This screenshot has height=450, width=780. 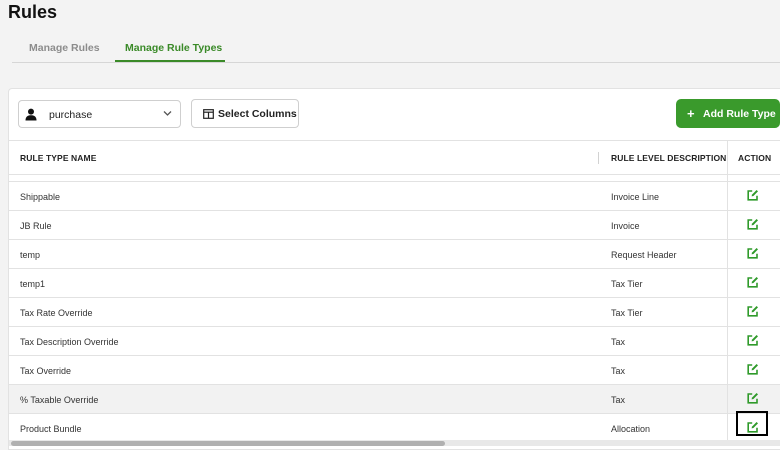 What do you see at coordinates (739, 114) in the screenshot?
I see `add-rule-type-label: Add Rule Type` at bounding box center [739, 114].